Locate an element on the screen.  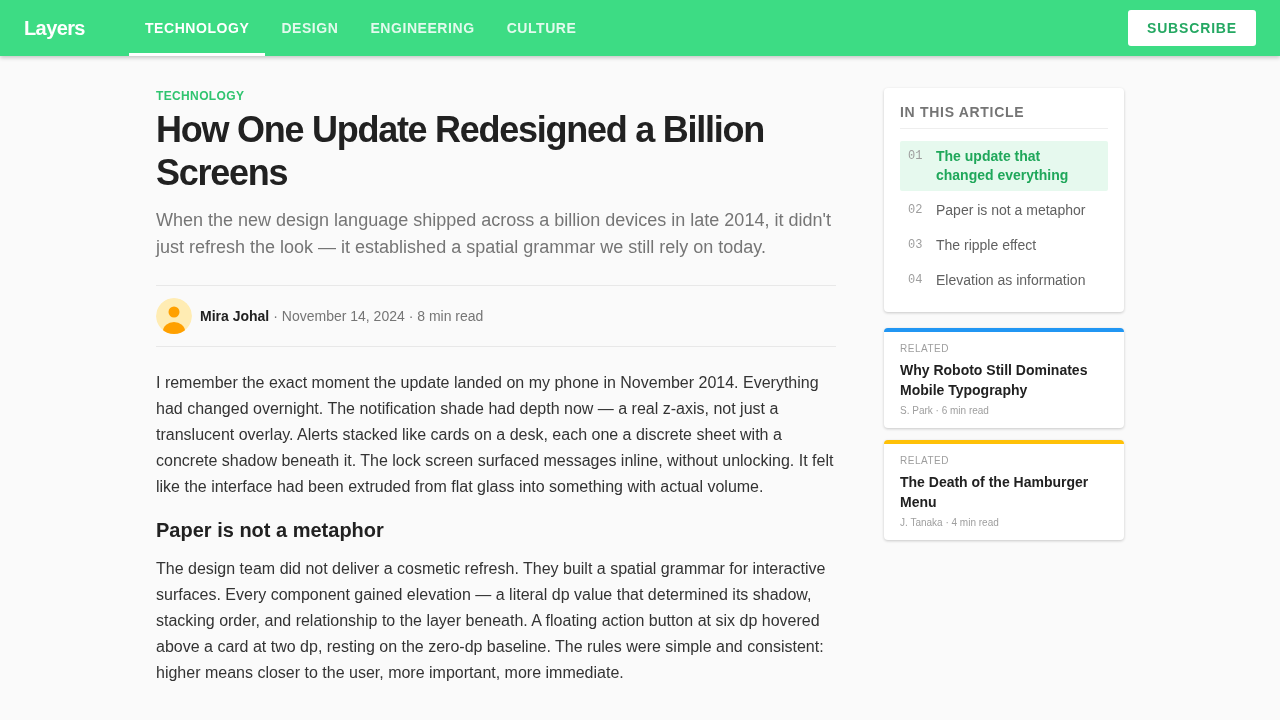
section-heading: Paper is not a metaphor is located at coordinates (270, 530).